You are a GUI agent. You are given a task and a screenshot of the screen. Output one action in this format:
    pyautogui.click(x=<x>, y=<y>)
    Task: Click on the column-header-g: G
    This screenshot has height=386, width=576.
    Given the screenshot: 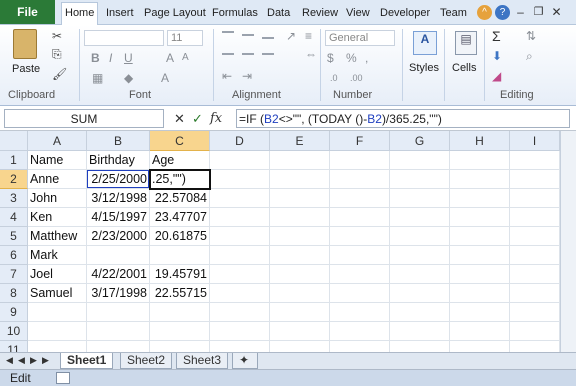 What is the action you would take?
    pyautogui.click(x=420, y=141)
    